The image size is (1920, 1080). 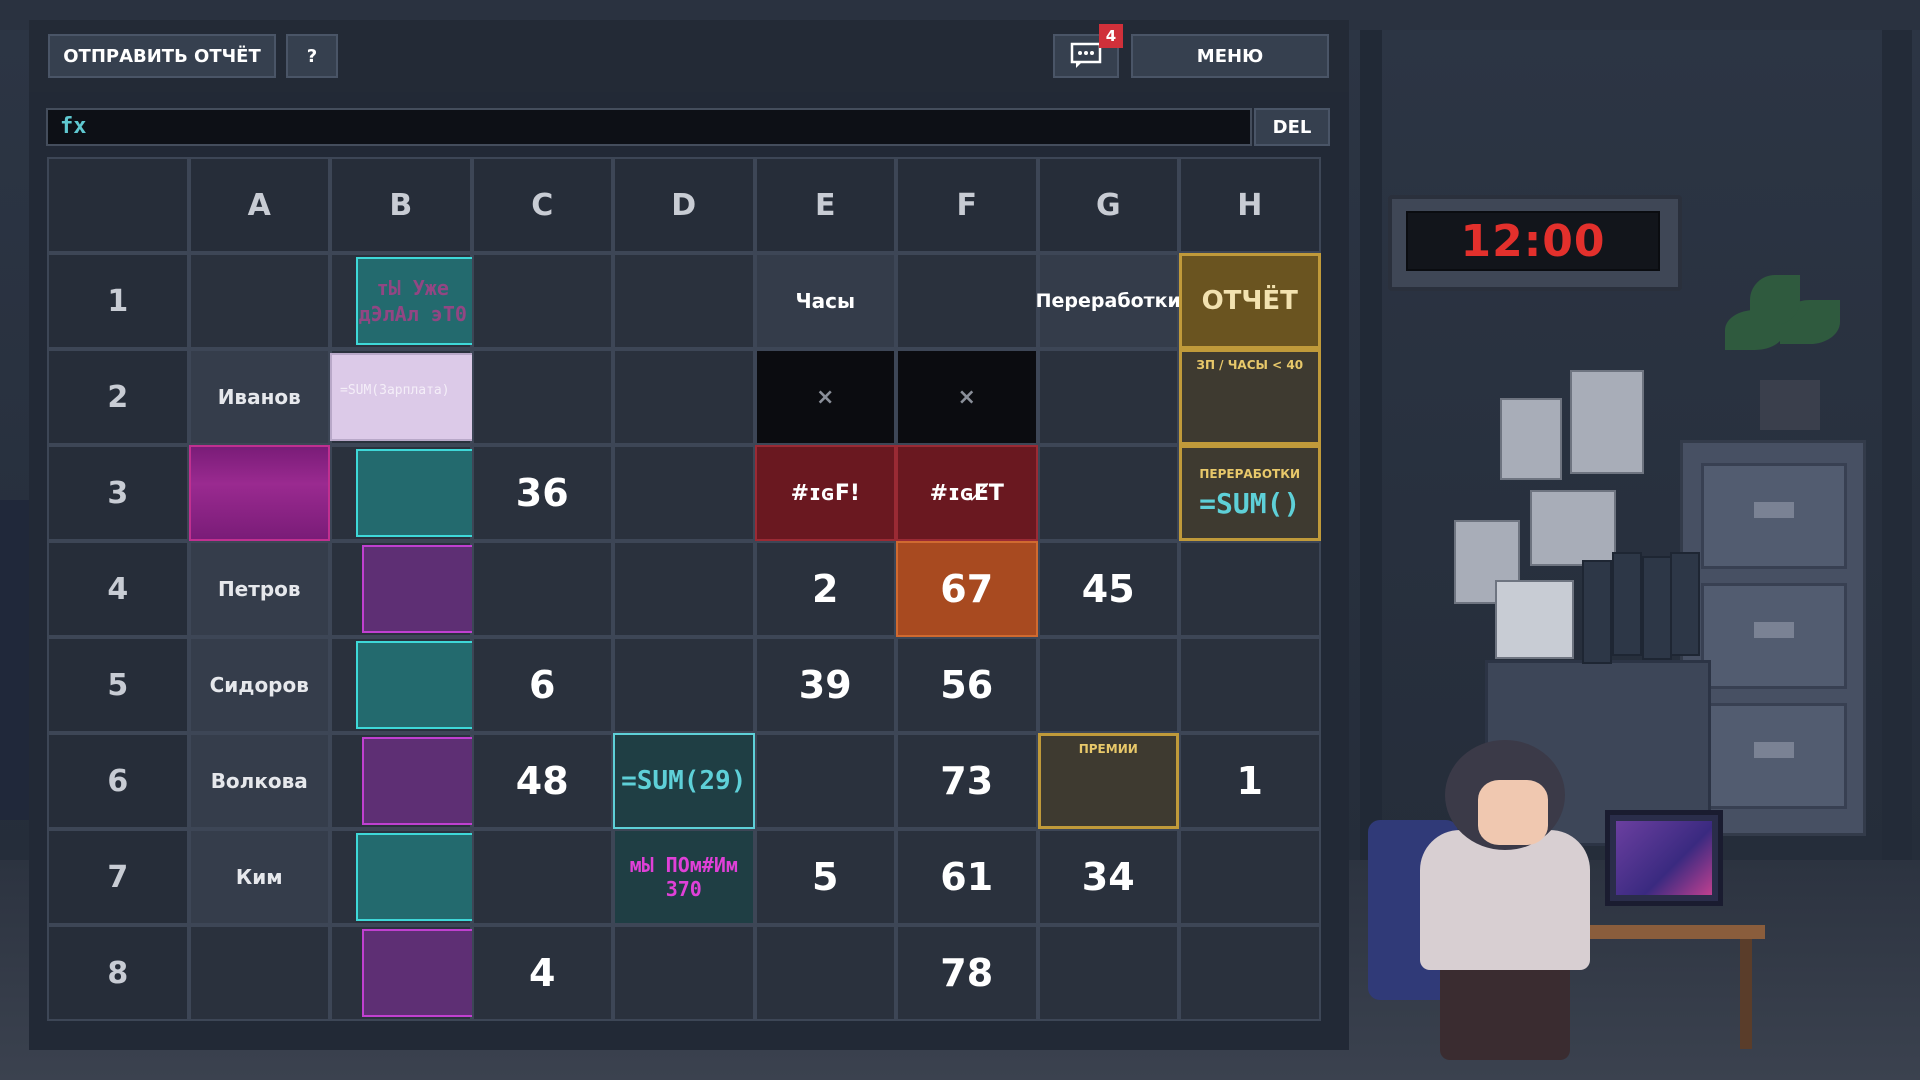 What do you see at coordinates (118, 877) in the screenshot?
I see `row-header-7: 7` at bounding box center [118, 877].